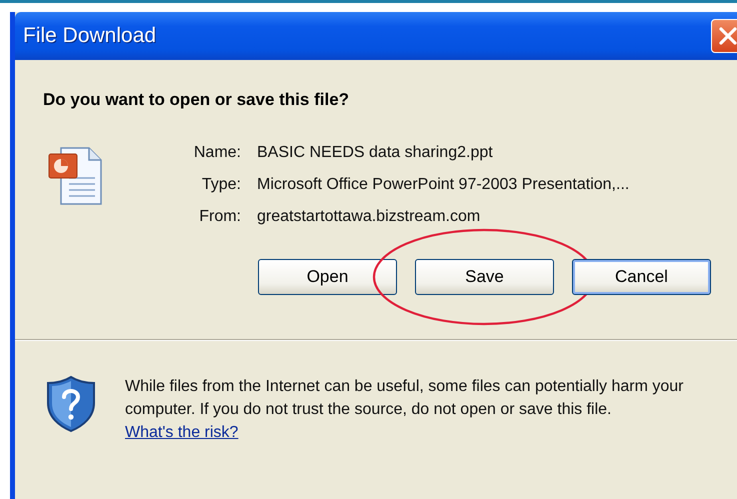 Image resolution: width=737 pixels, height=499 pixels. Describe the element at coordinates (327, 277) in the screenshot. I see `dialog-button: Open` at that location.